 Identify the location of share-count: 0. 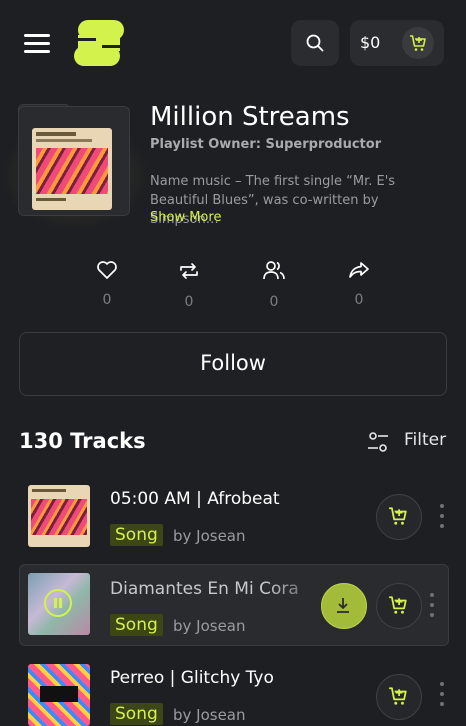
(359, 300).